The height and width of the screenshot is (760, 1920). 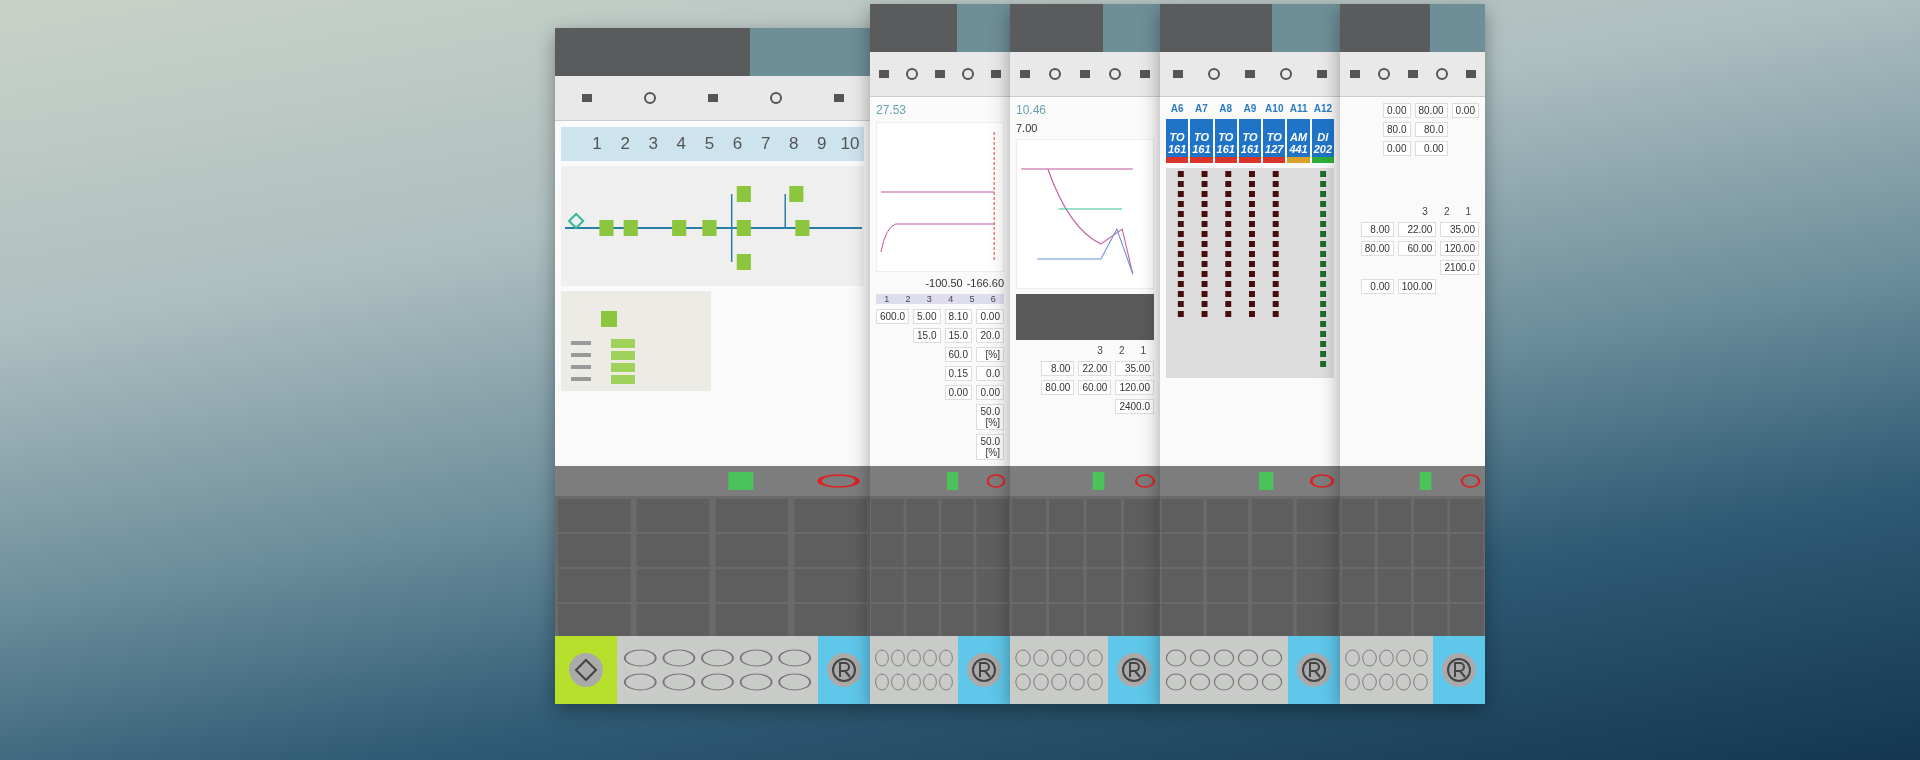 What do you see at coordinates (1177, 108) in the screenshot?
I see `axis-label: A6` at bounding box center [1177, 108].